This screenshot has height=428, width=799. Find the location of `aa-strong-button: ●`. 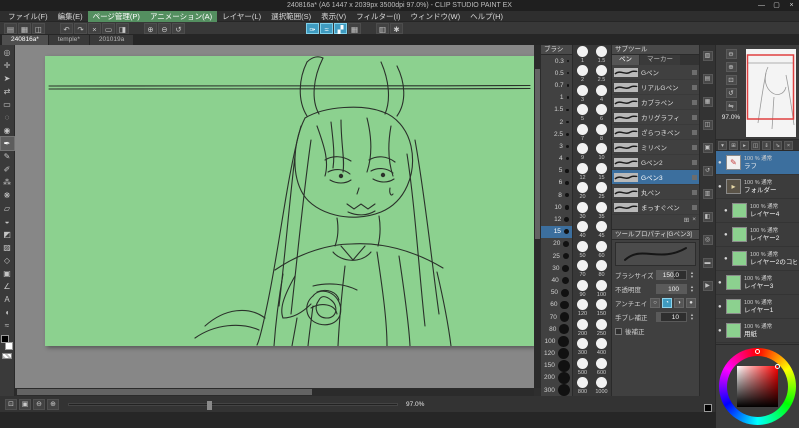

aa-strong-button: ● is located at coordinates (691, 303).